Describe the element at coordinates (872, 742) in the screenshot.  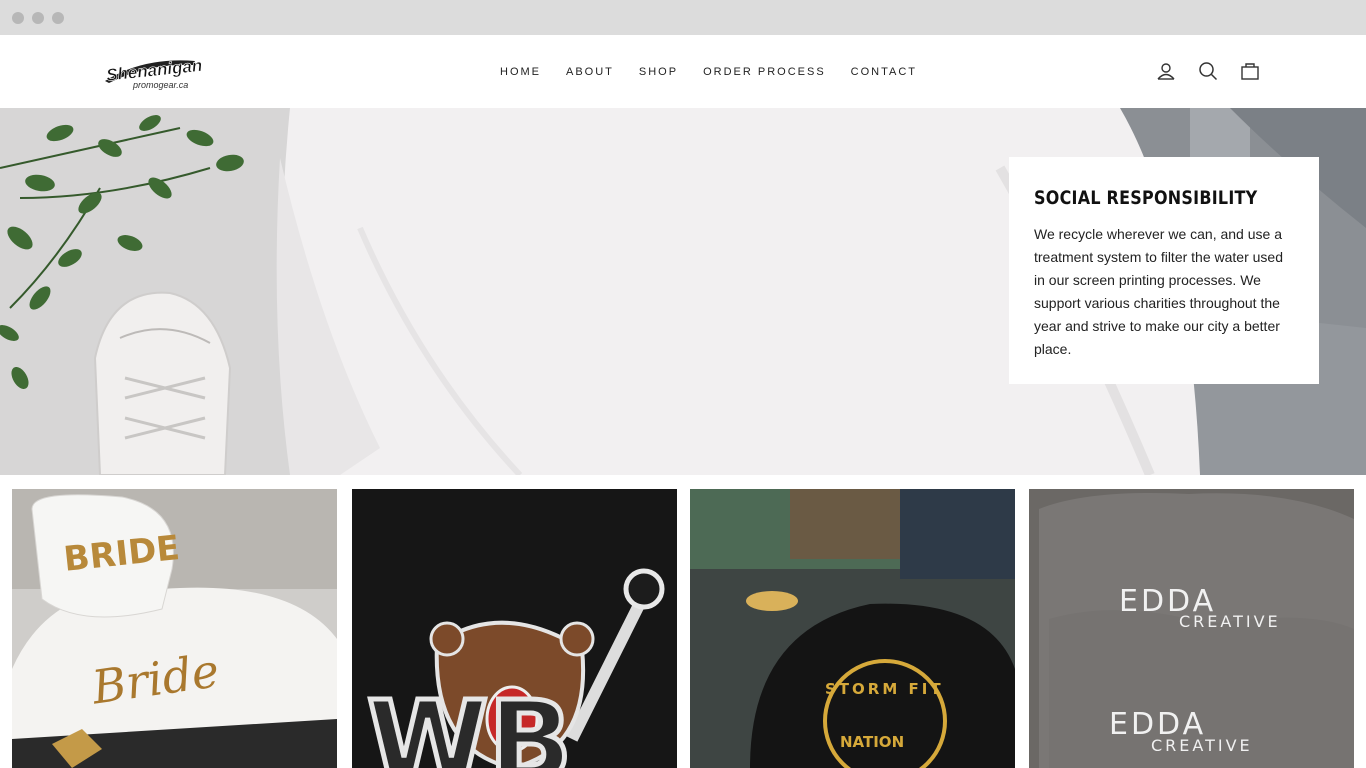
I see `svg-text: NATION` at that location.